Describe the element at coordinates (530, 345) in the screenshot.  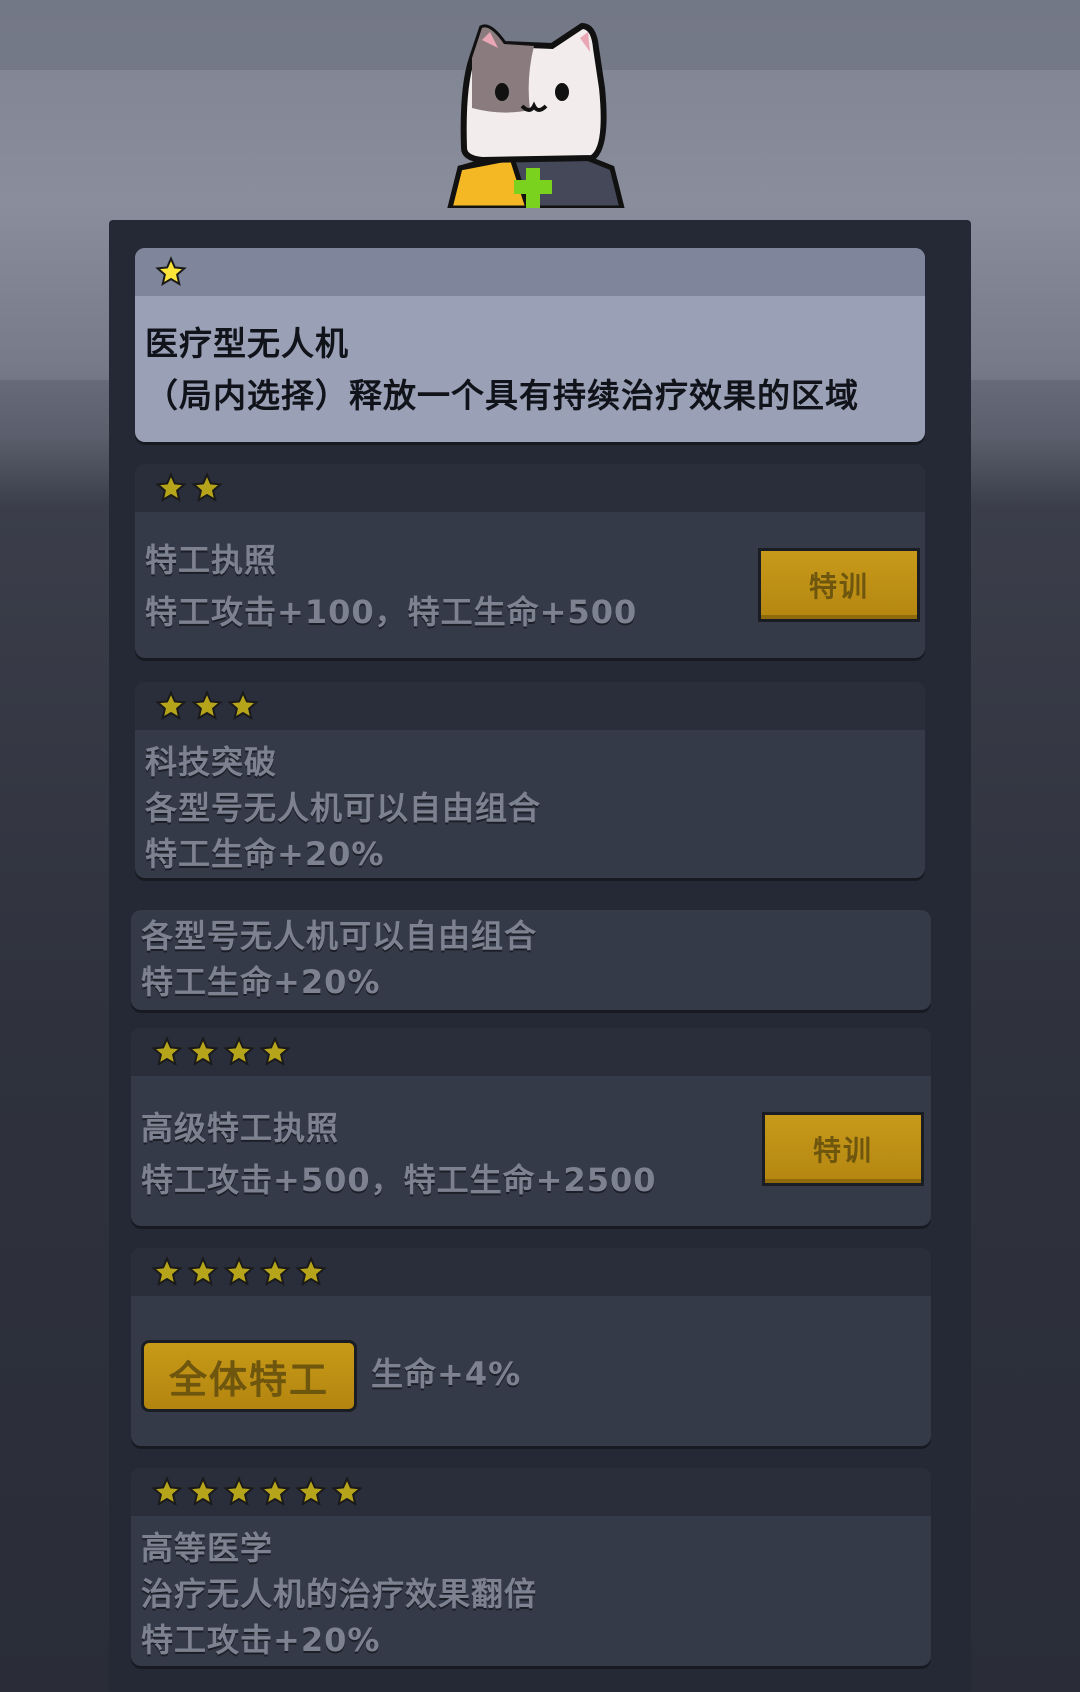
I see `talent-card-1: 医疗型无人机 （局内选择）释放一个具有持续治疗效果的区域` at that location.